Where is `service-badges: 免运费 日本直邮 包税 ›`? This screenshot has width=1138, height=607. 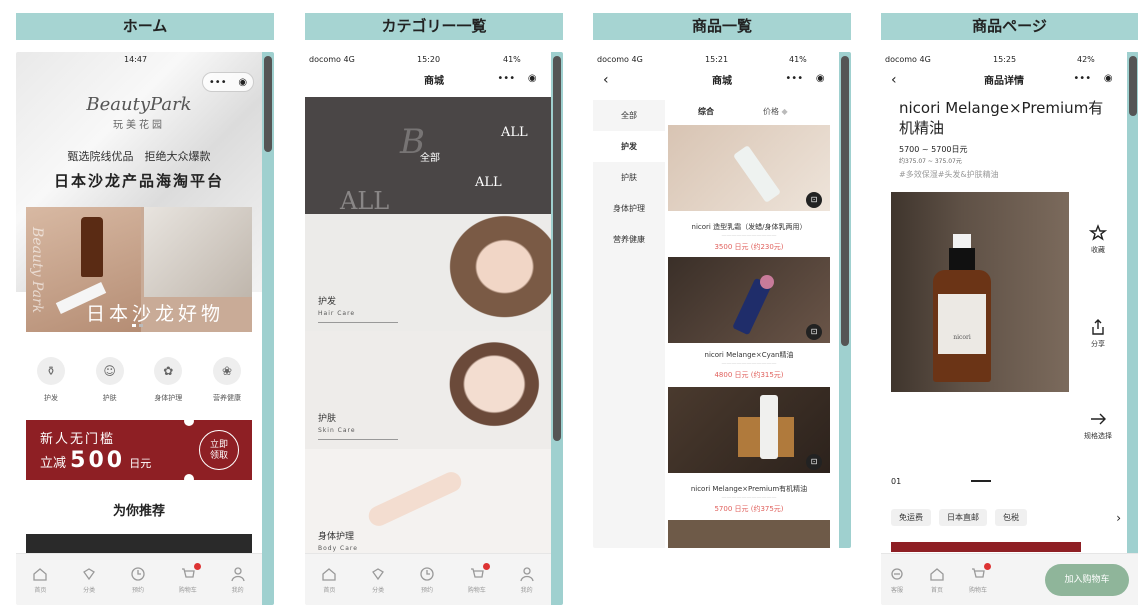 service-badges: 免运费 日本直邮 包税 › is located at coordinates (1006, 517).